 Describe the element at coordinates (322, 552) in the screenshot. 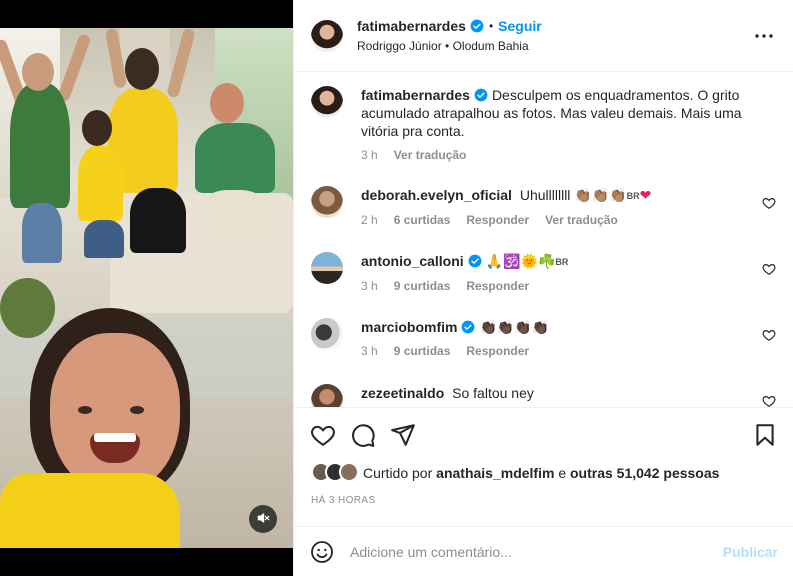

I see `smiley-icon` at that location.